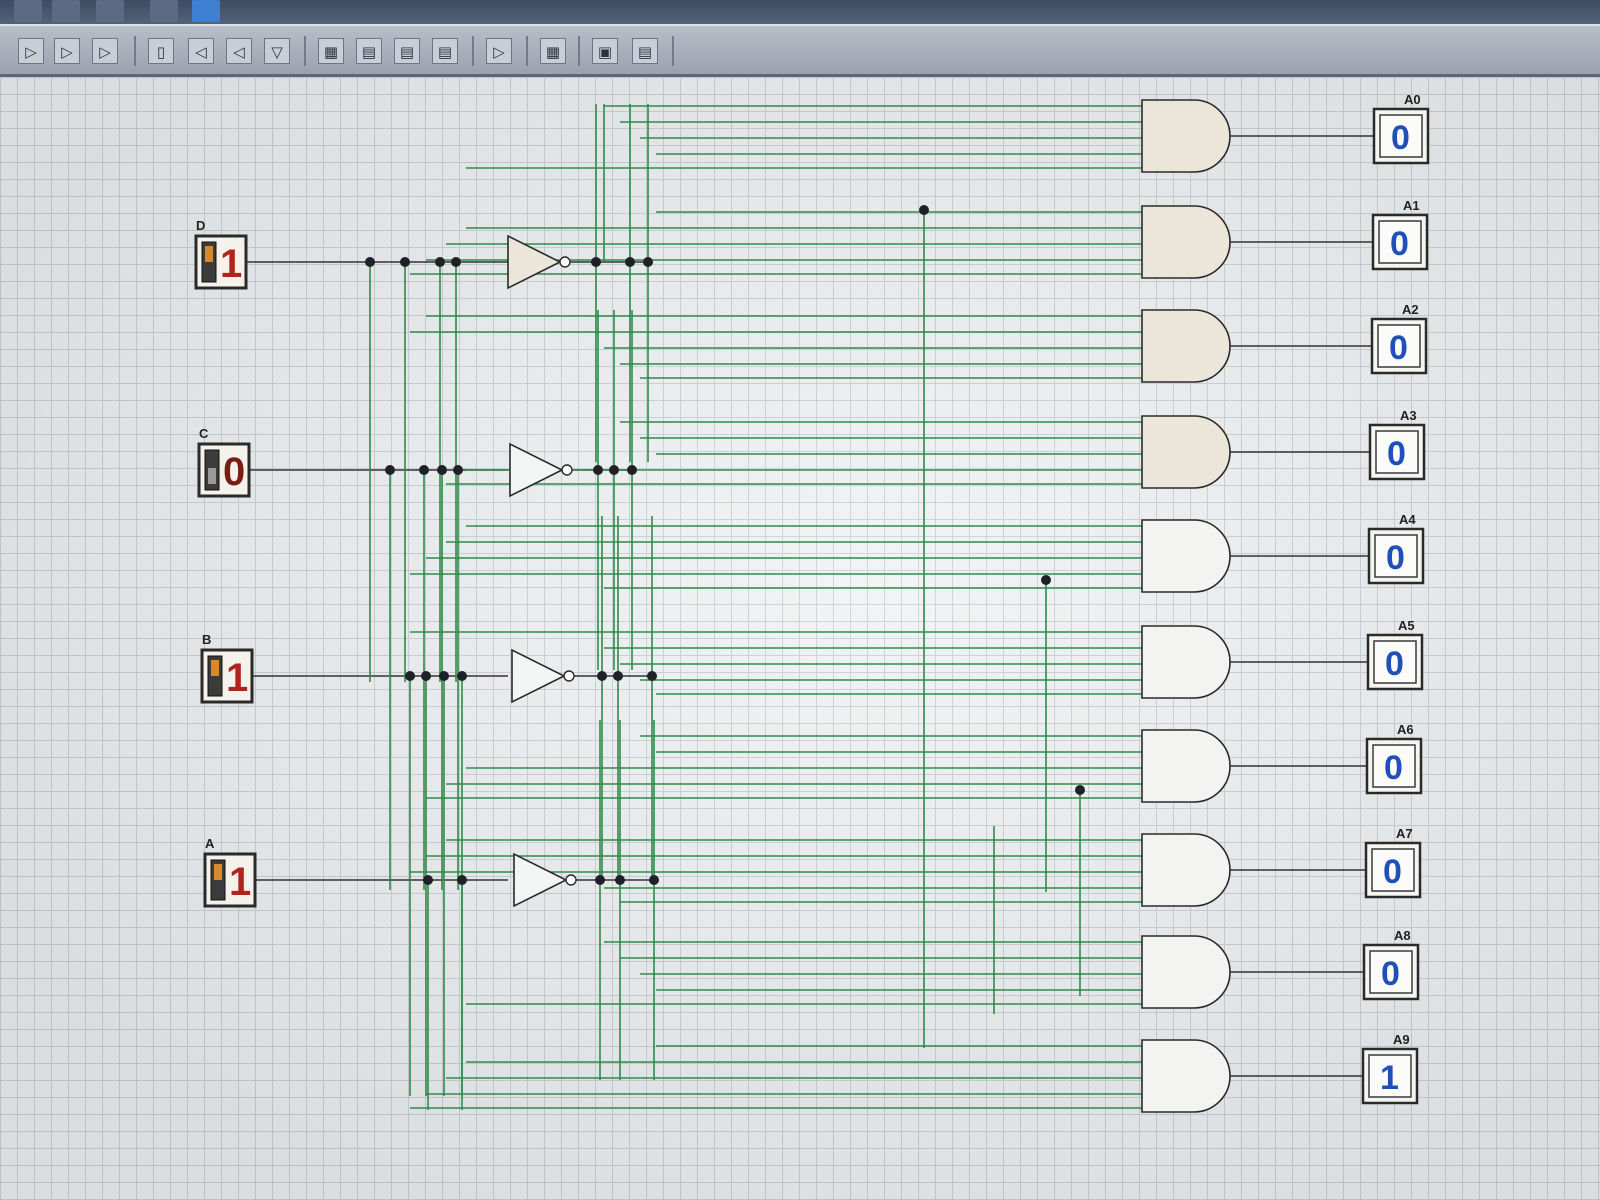 The image size is (1600, 1200). I want to click on input-label: D, so click(200, 225).